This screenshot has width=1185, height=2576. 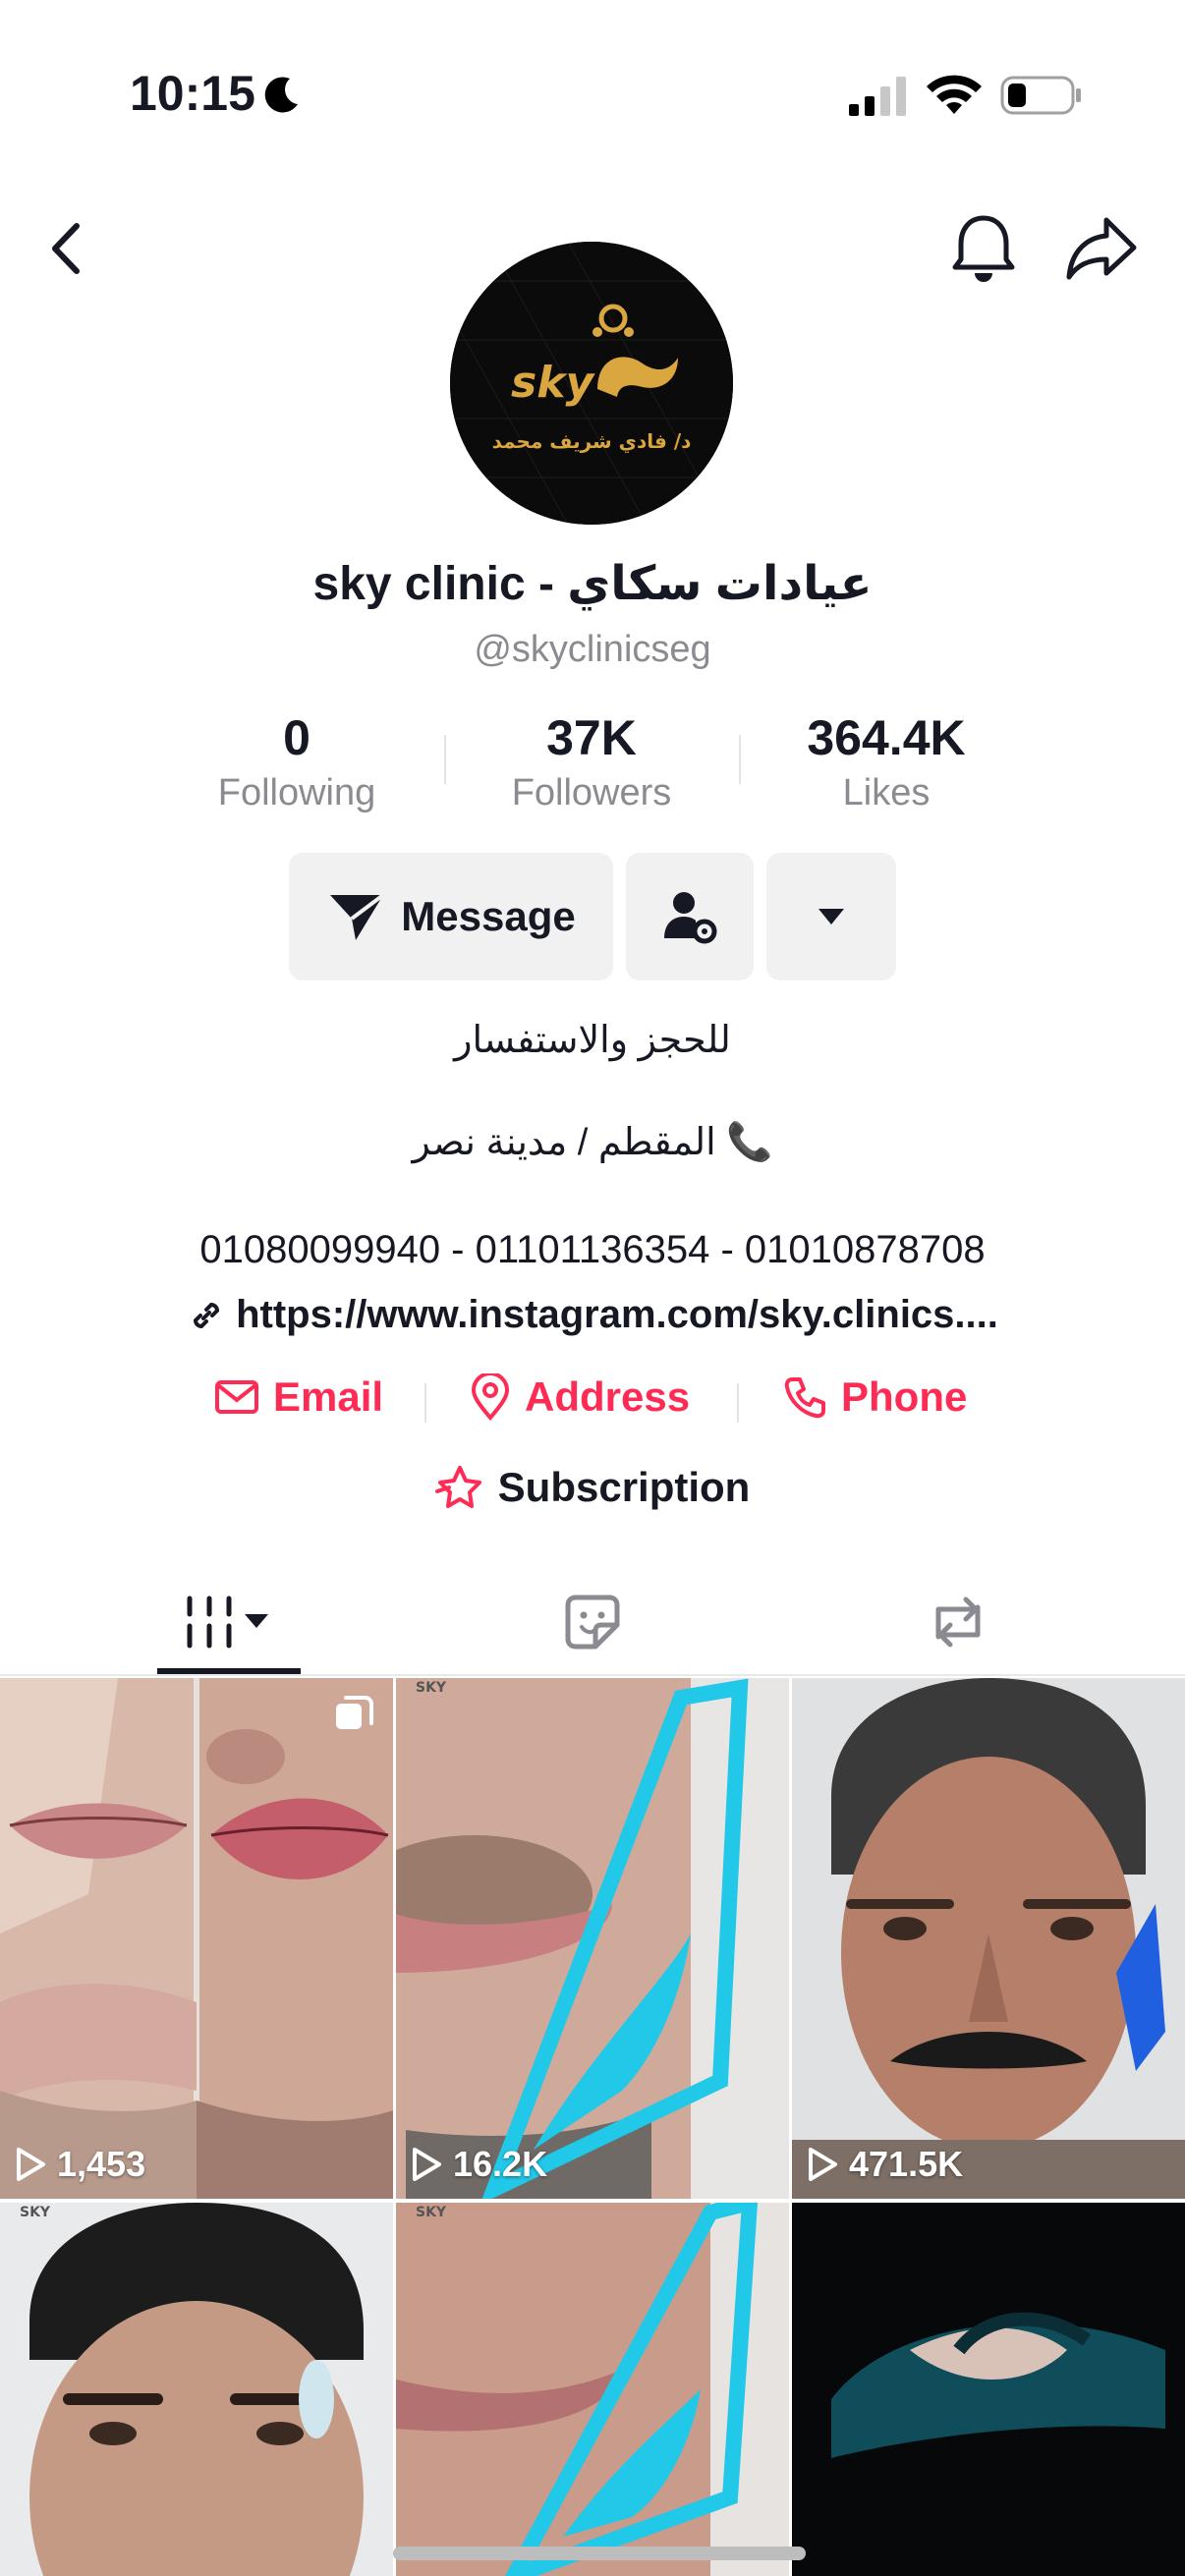 I want to click on more-dropdown-button, so click(x=831, y=916).